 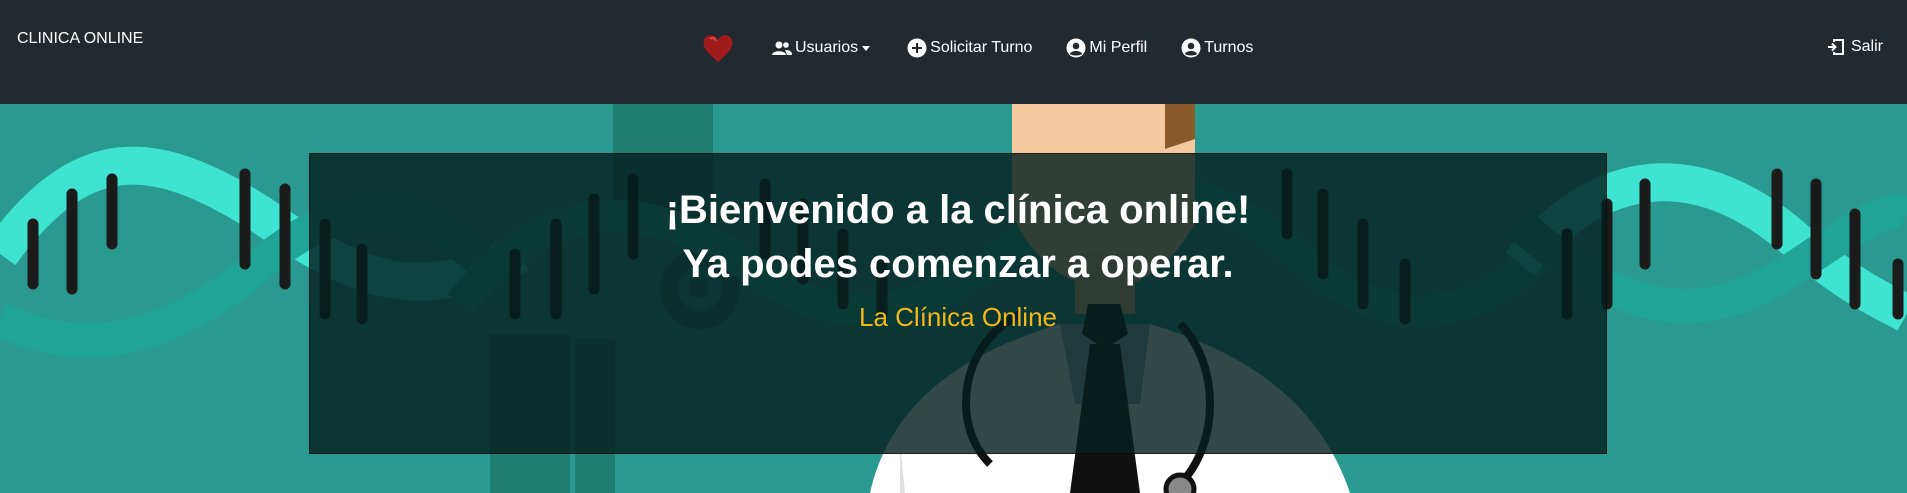 I want to click on heart-icon, so click(x=718, y=48).